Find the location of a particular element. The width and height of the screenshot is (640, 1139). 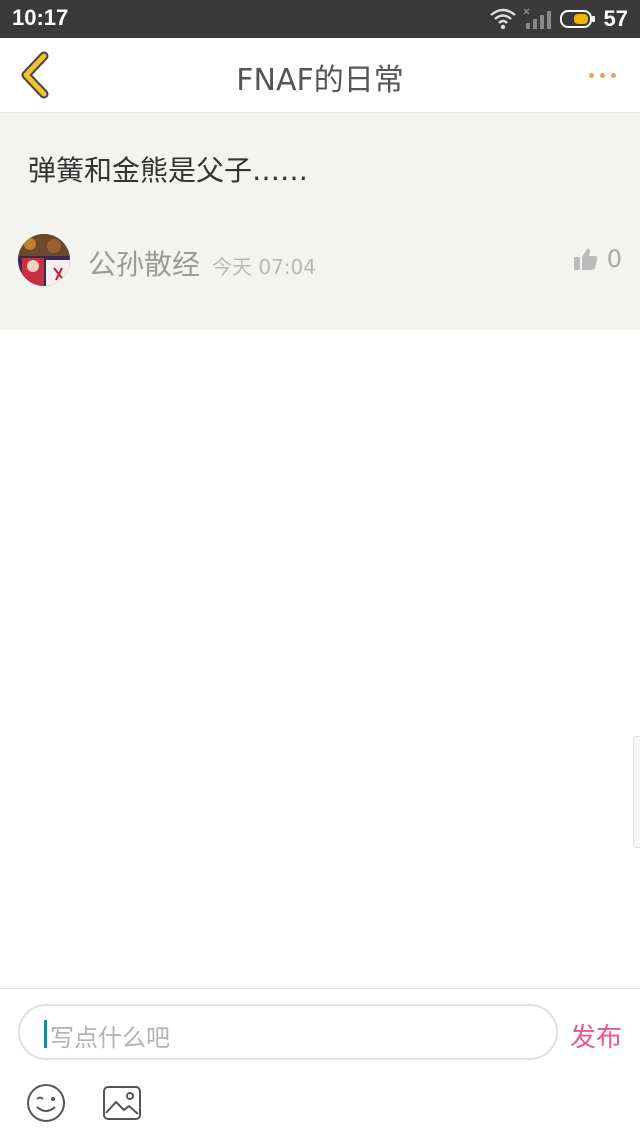

back-button is located at coordinates (36, 75).